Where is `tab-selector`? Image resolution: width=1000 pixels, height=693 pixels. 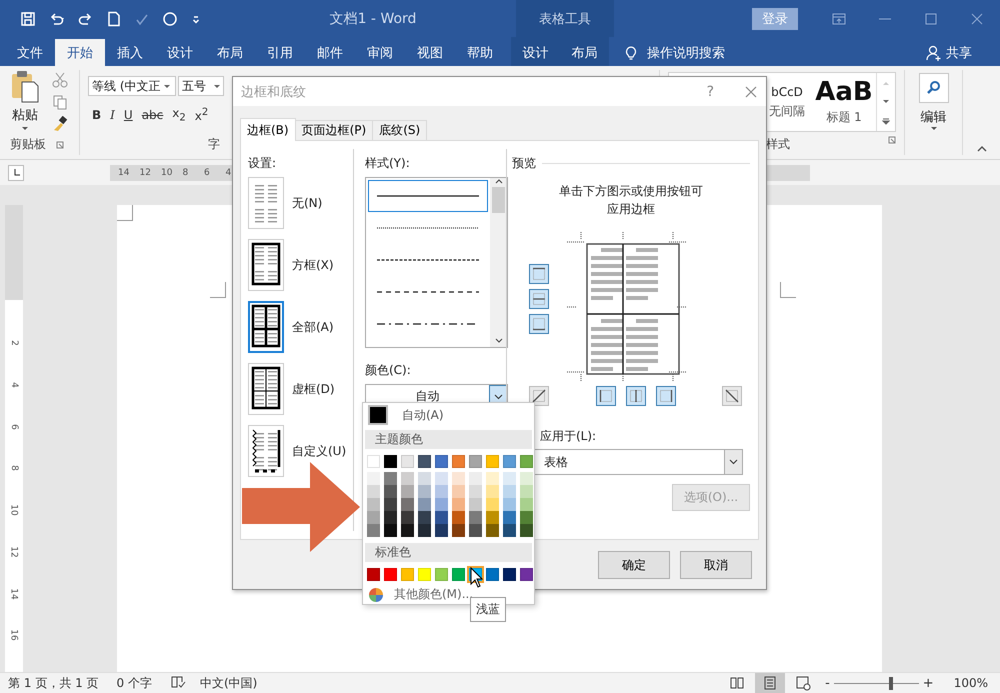
tab-selector is located at coordinates (16, 172).